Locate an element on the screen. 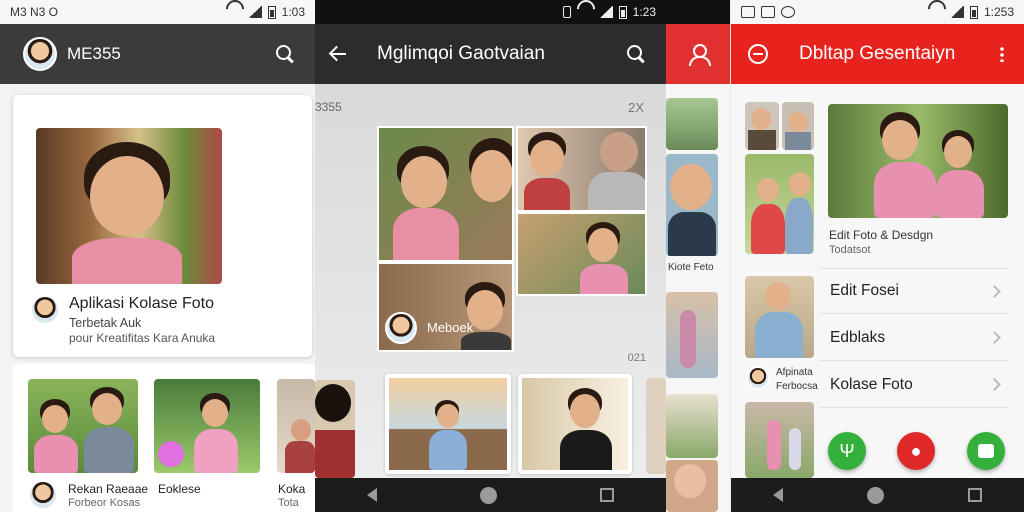 Image resolution: width=1024 pixels, height=512 pixels. hero-title: Edit Foto & Desdgn is located at coordinates (881, 235).